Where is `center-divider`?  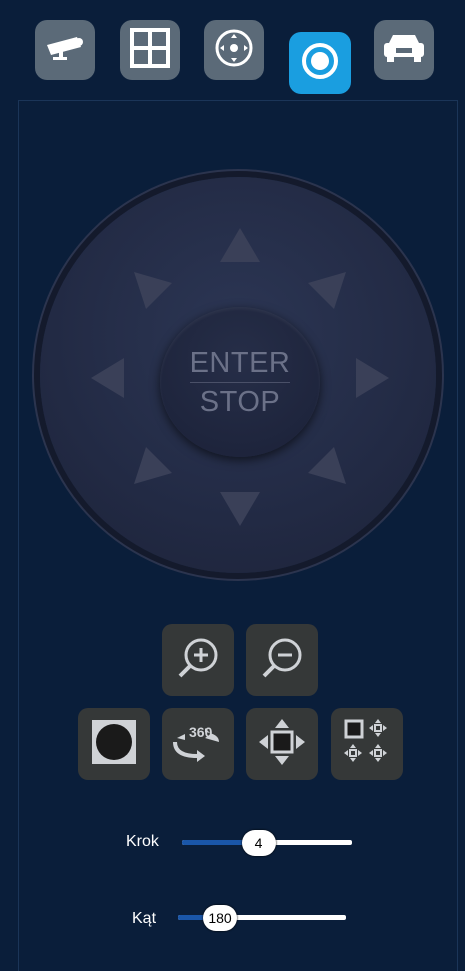 center-divider is located at coordinates (240, 382).